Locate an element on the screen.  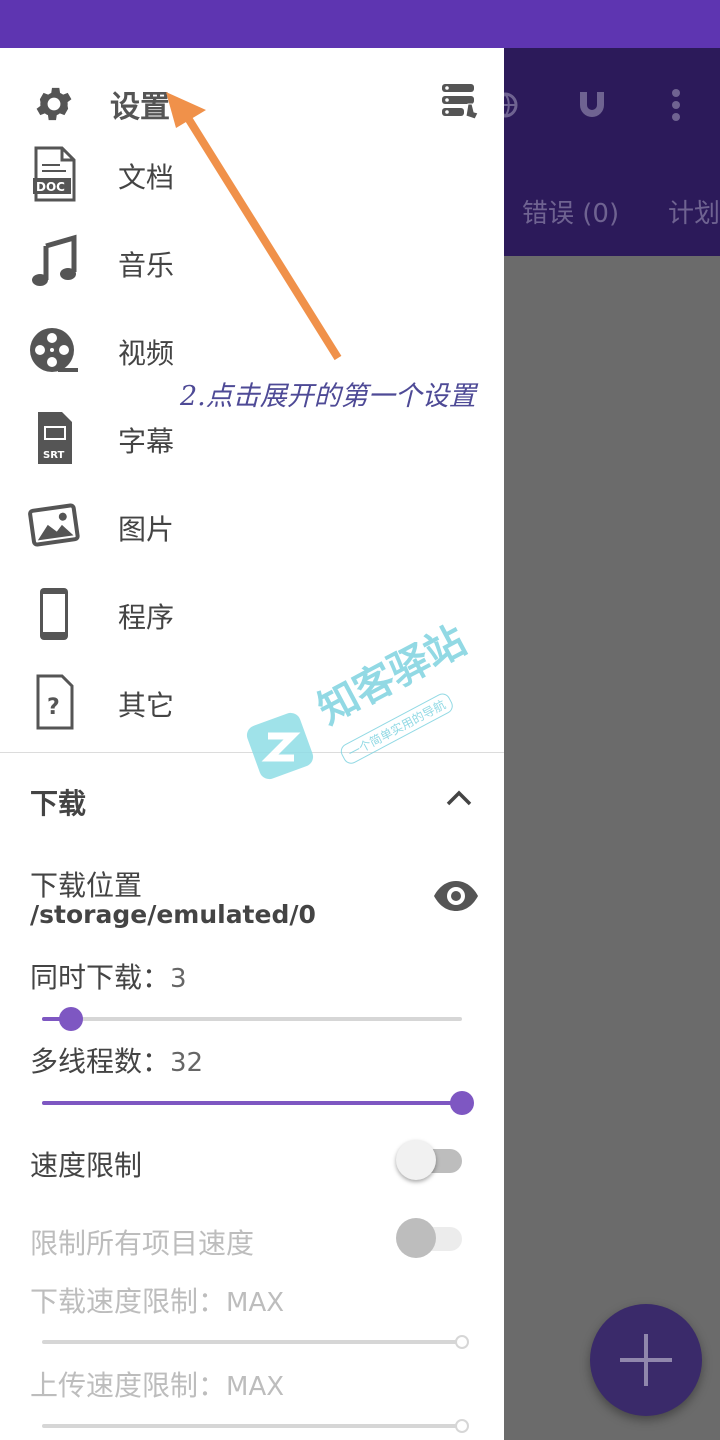
category-label: 图片 is located at coordinates (146, 529).